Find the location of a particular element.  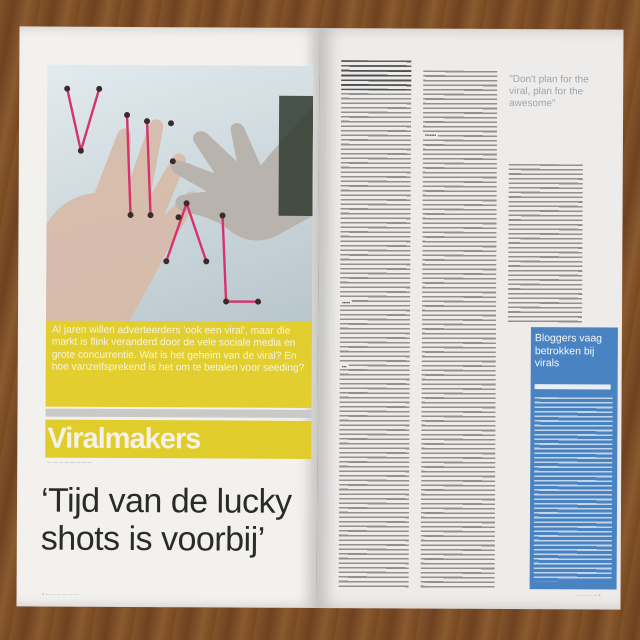

headline: ‘Tijd van de lucky shots is voorbij’ is located at coordinates (166, 520).